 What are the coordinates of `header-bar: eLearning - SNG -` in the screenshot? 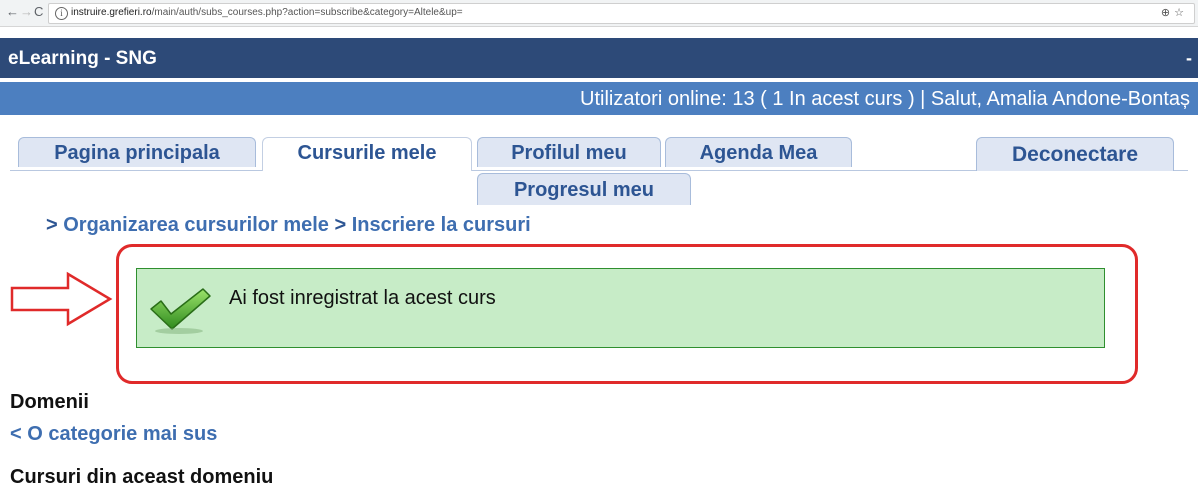 It's located at (599, 58).